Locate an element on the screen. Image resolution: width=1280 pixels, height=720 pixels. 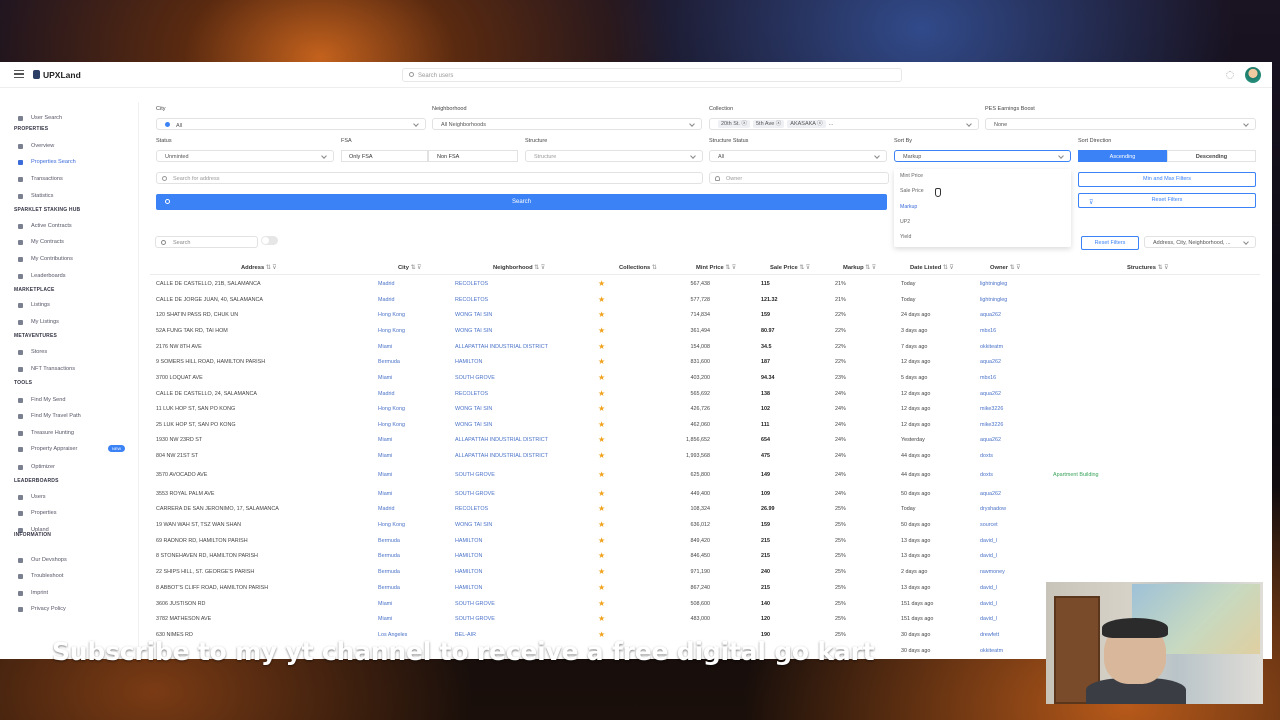
user-avatar is located at coordinates (1253, 75).